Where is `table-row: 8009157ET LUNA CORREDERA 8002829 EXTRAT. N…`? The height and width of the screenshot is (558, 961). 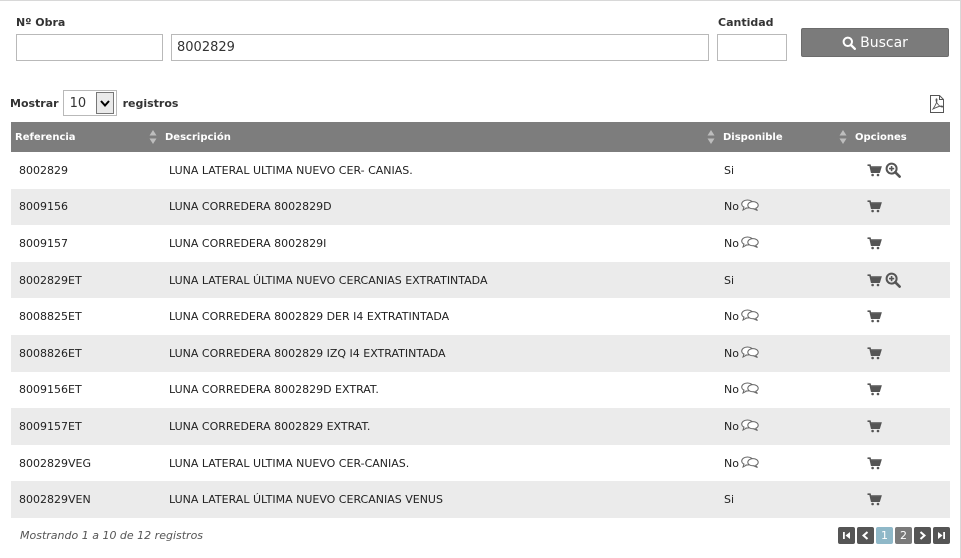
table-row: 8009157ET LUNA CORREDERA 8002829 EXTRAT. N… is located at coordinates (480, 426).